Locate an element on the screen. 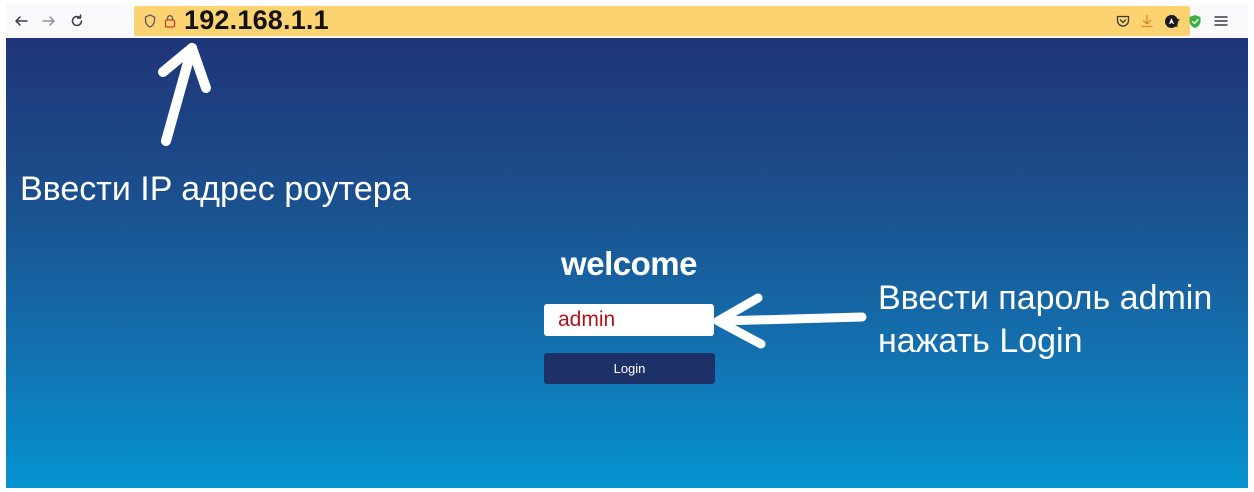 This screenshot has height=492, width=1254. up-arrow-annotation is located at coordinates (184, 94).